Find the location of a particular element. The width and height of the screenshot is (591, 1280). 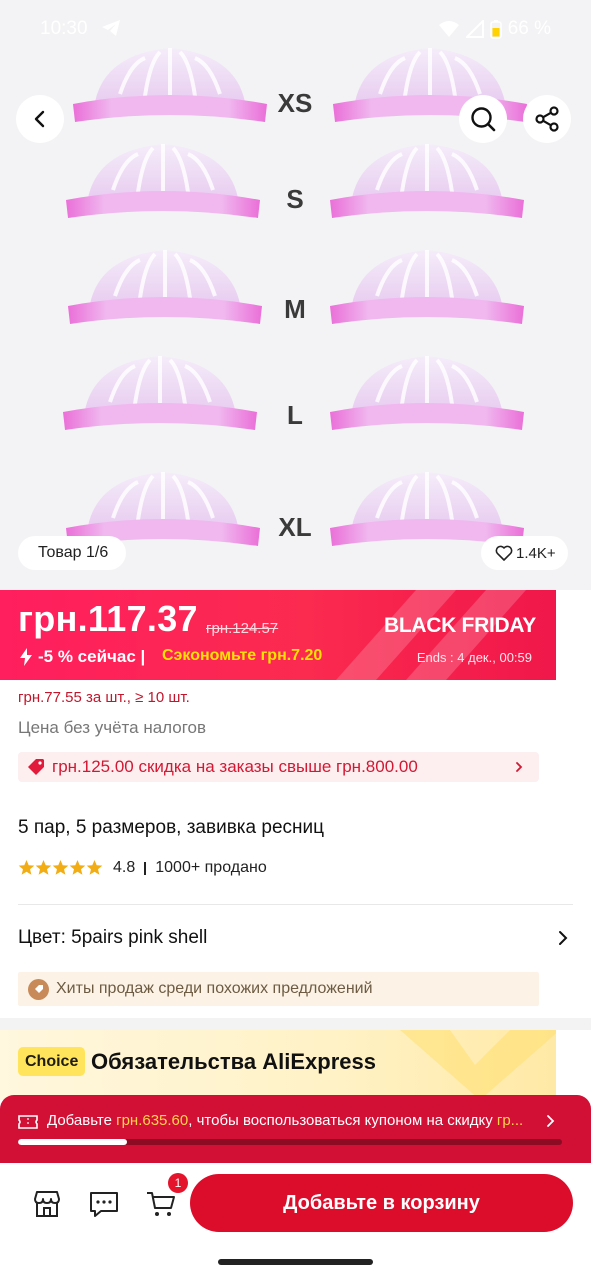

choice-title: Обязательства AliExpress is located at coordinates (233, 1061).